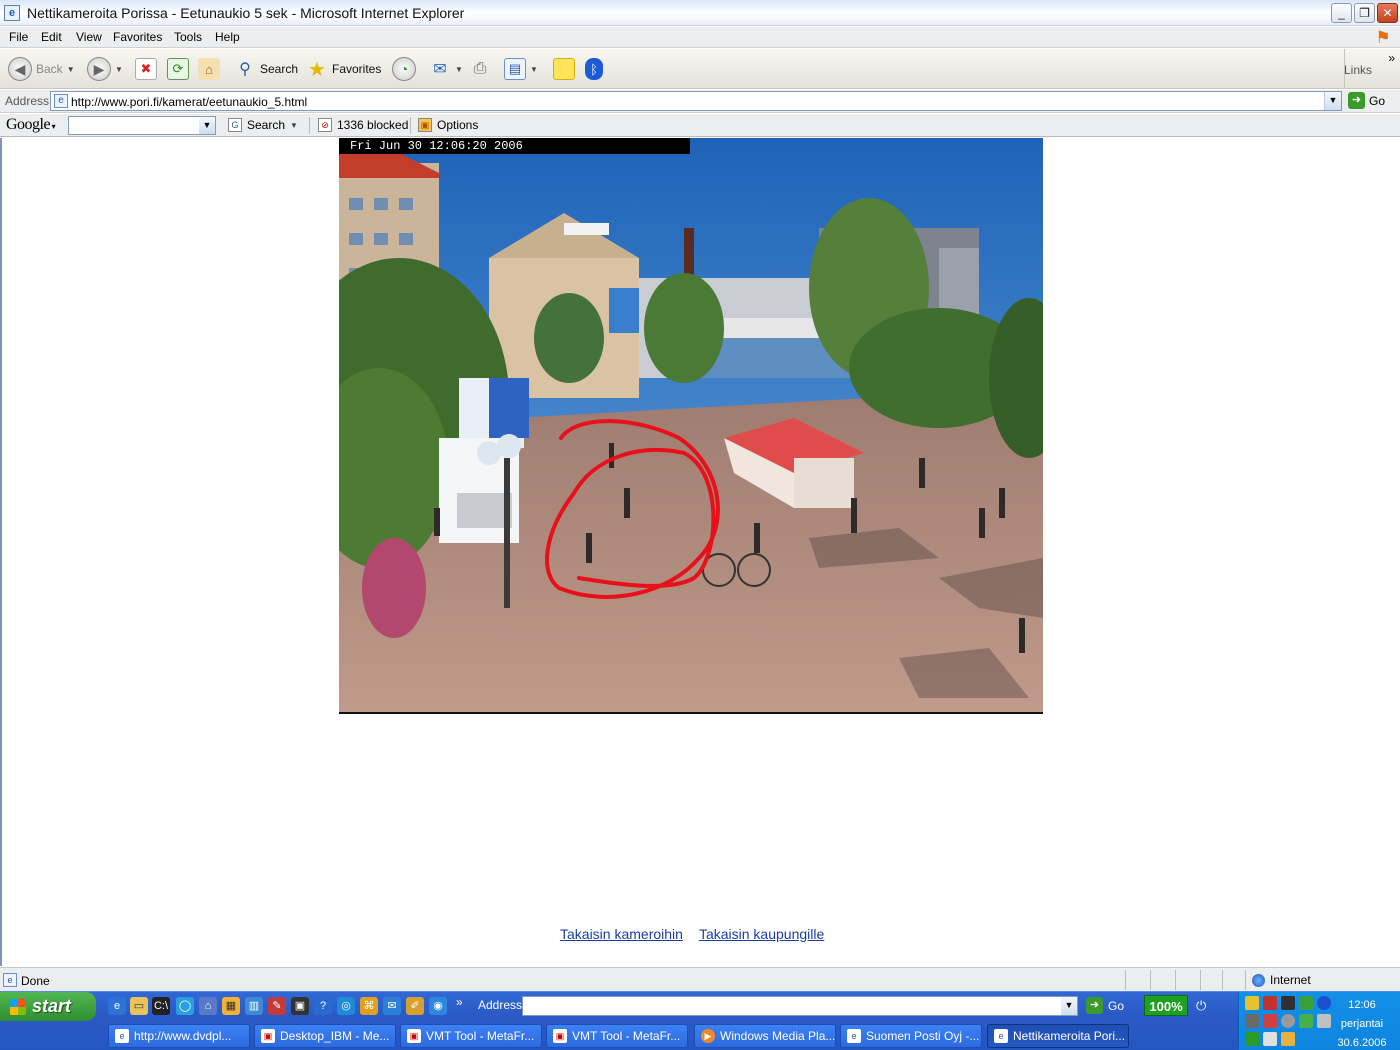 The height and width of the screenshot is (1050, 1400). Describe the element at coordinates (446, 69) in the screenshot. I see `mail-button: ✉ ▼` at that location.